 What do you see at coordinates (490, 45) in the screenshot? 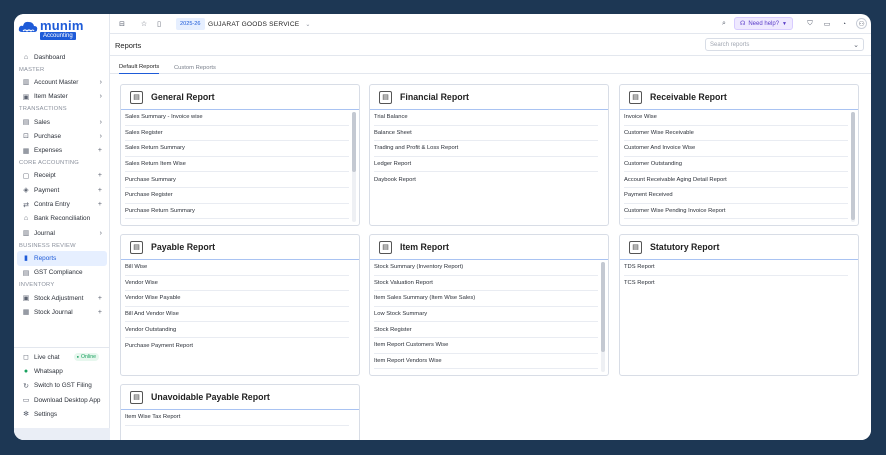
I see `page-header: Reports Search reports ⌄` at bounding box center [490, 45].